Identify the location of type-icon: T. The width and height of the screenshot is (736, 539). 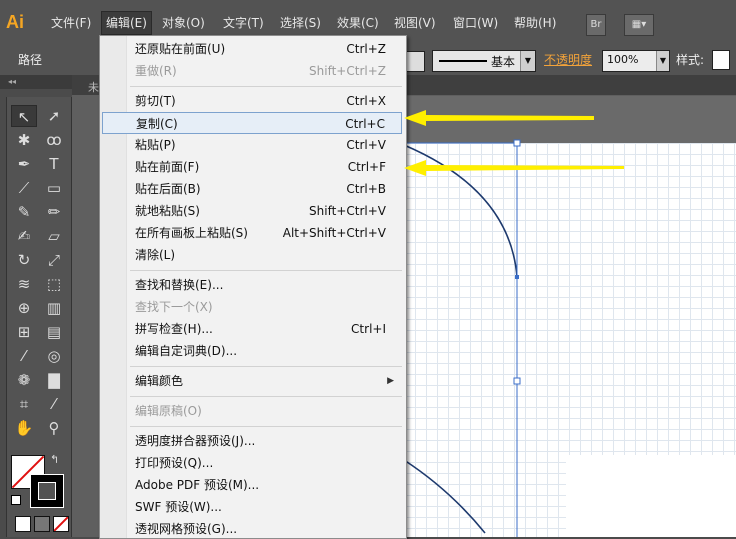
(54, 164).